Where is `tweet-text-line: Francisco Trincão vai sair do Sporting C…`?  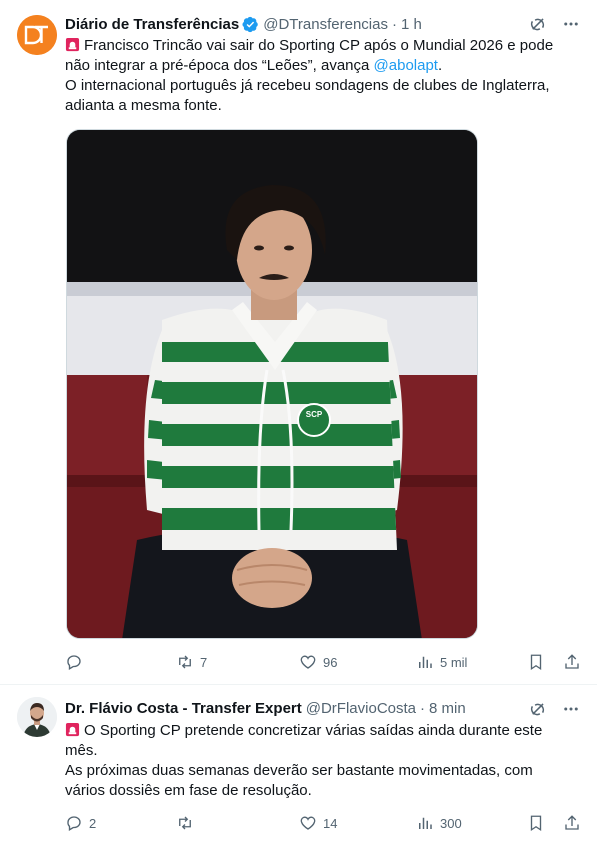
tweet-text-line: Francisco Trincão vai sair do Sporting C… is located at coordinates (320, 56).